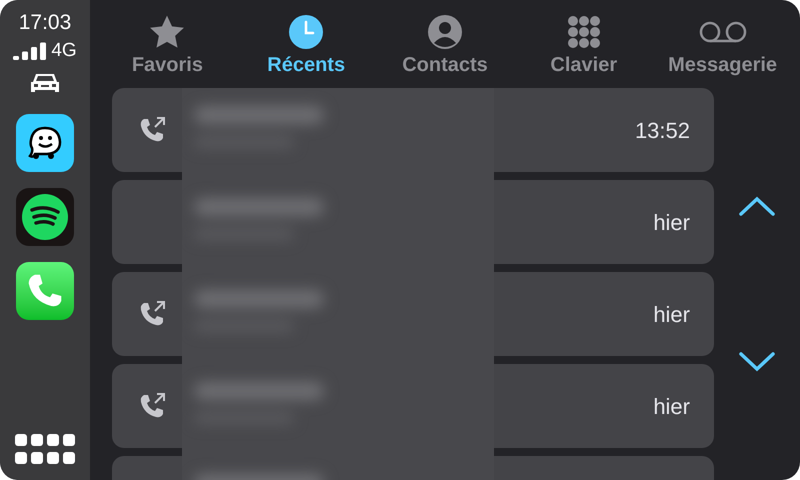 This screenshot has height=480, width=800. What do you see at coordinates (30, 51) in the screenshot?
I see `signal-icon` at bounding box center [30, 51].